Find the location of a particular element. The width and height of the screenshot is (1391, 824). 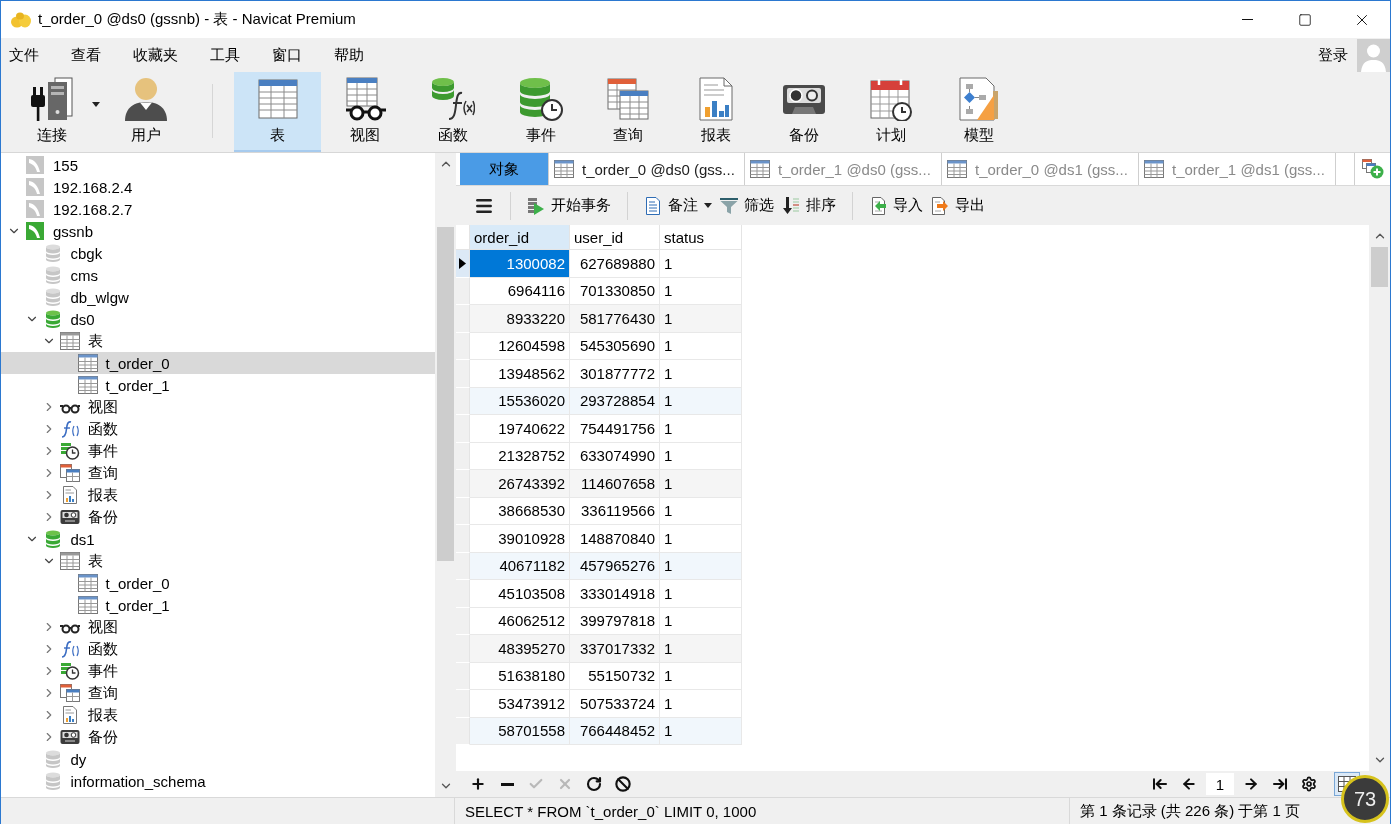

grid-toolbar-button: 备注 is located at coordinates (678, 205).